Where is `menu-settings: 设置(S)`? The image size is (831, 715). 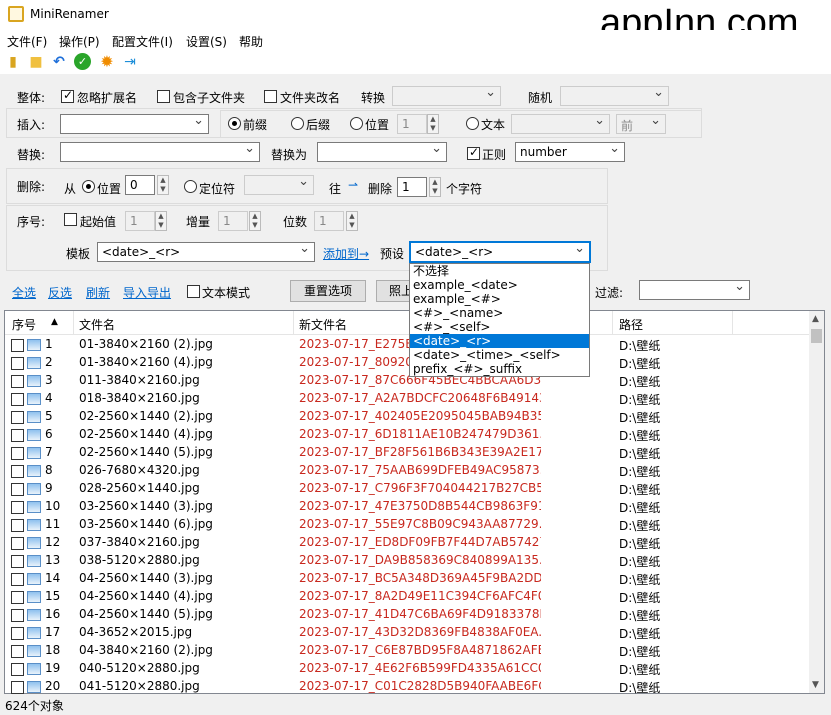 menu-settings: 设置(S) is located at coordinates (206, 41).